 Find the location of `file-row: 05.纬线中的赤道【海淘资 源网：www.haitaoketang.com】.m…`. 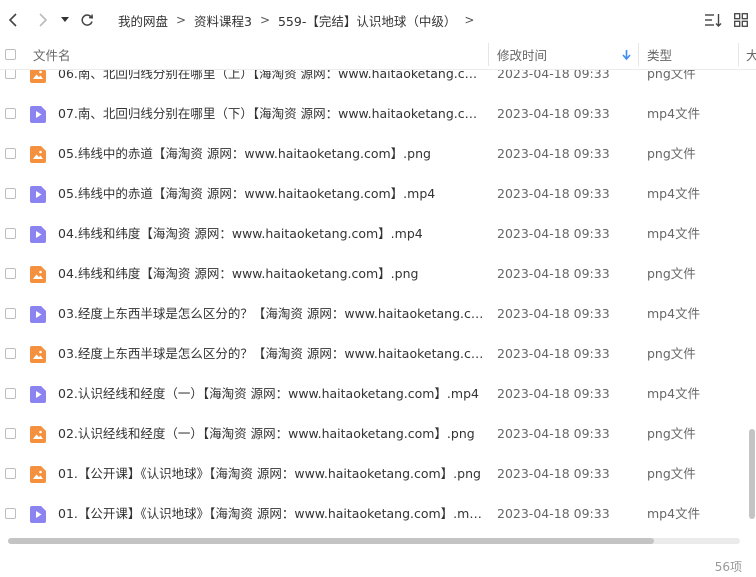

file-row: 05.纬线中的赤道【海淘资 源网：www.haitaoketang.com】.m… is located at coordinates (374, 194).